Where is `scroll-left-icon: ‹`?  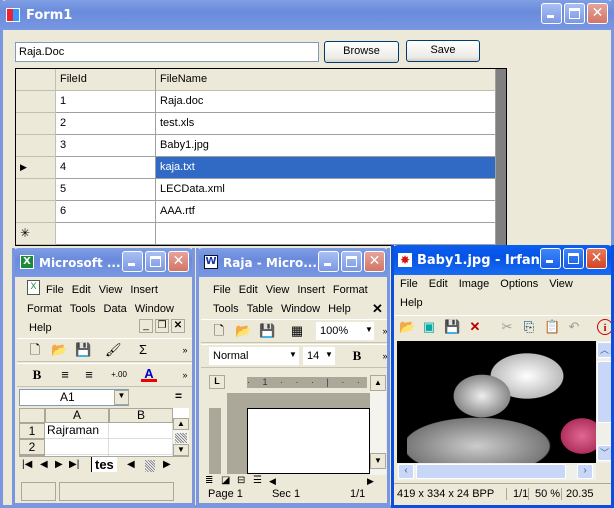
scroll-left-icon: ‹ is located at coordinates (406, 471).